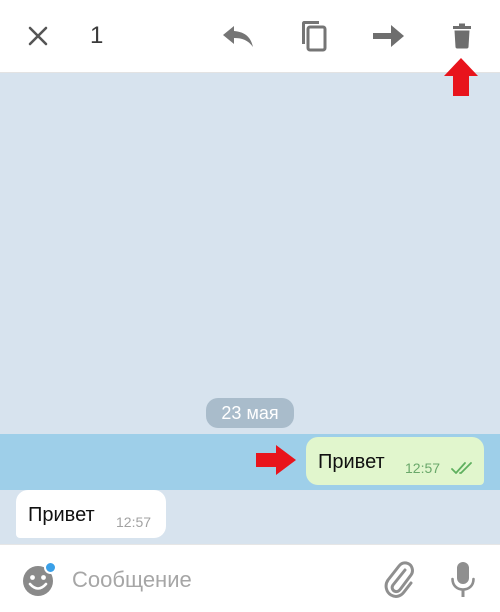 This screenshot has height=612, width=500. What do you see at coordinates (50, 567) in the screenshot?
I see `notification-dot` at bounding box center [50, 567].